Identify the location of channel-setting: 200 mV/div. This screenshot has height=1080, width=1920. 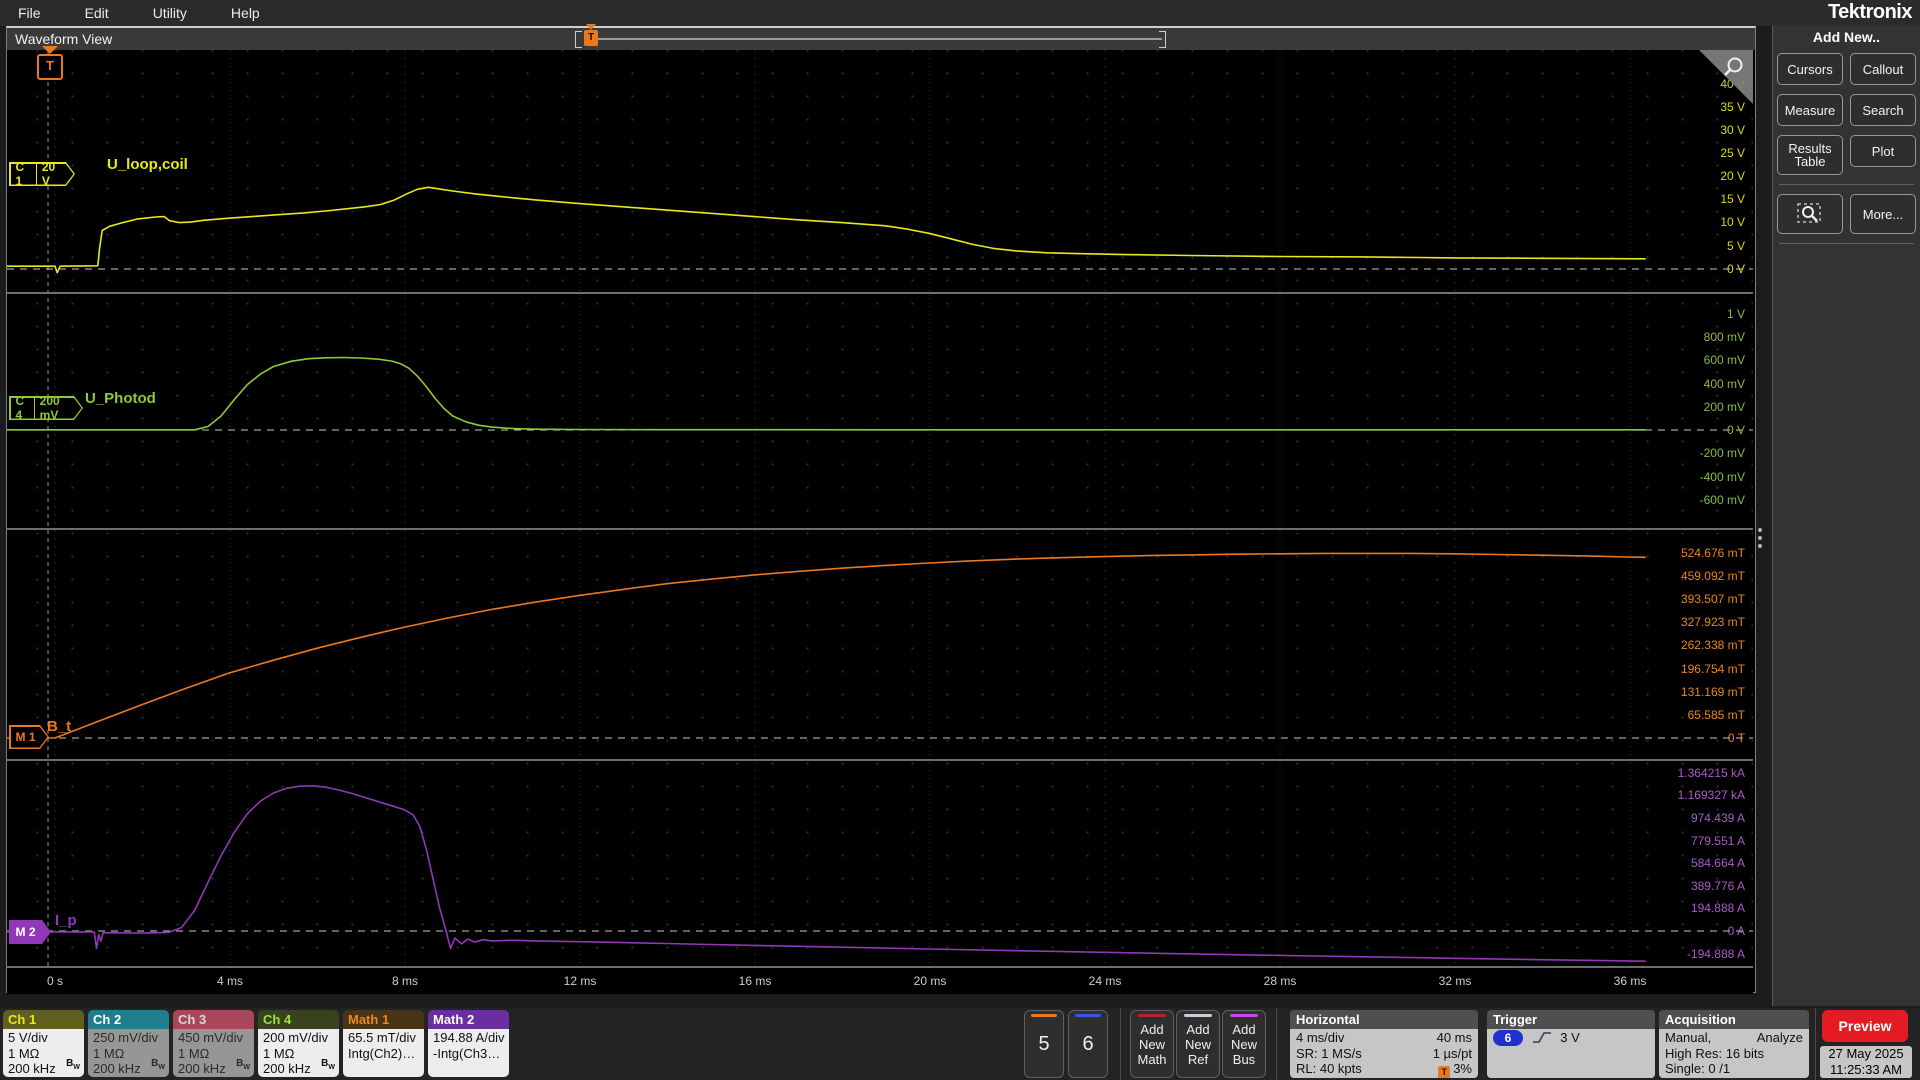
(296, 1037).